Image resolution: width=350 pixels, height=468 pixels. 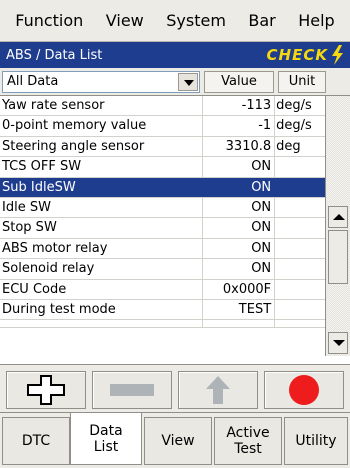 I want to click on bottom-tab-bar: DTC Data List View Active Test Utility, so click(x=175, y=440).